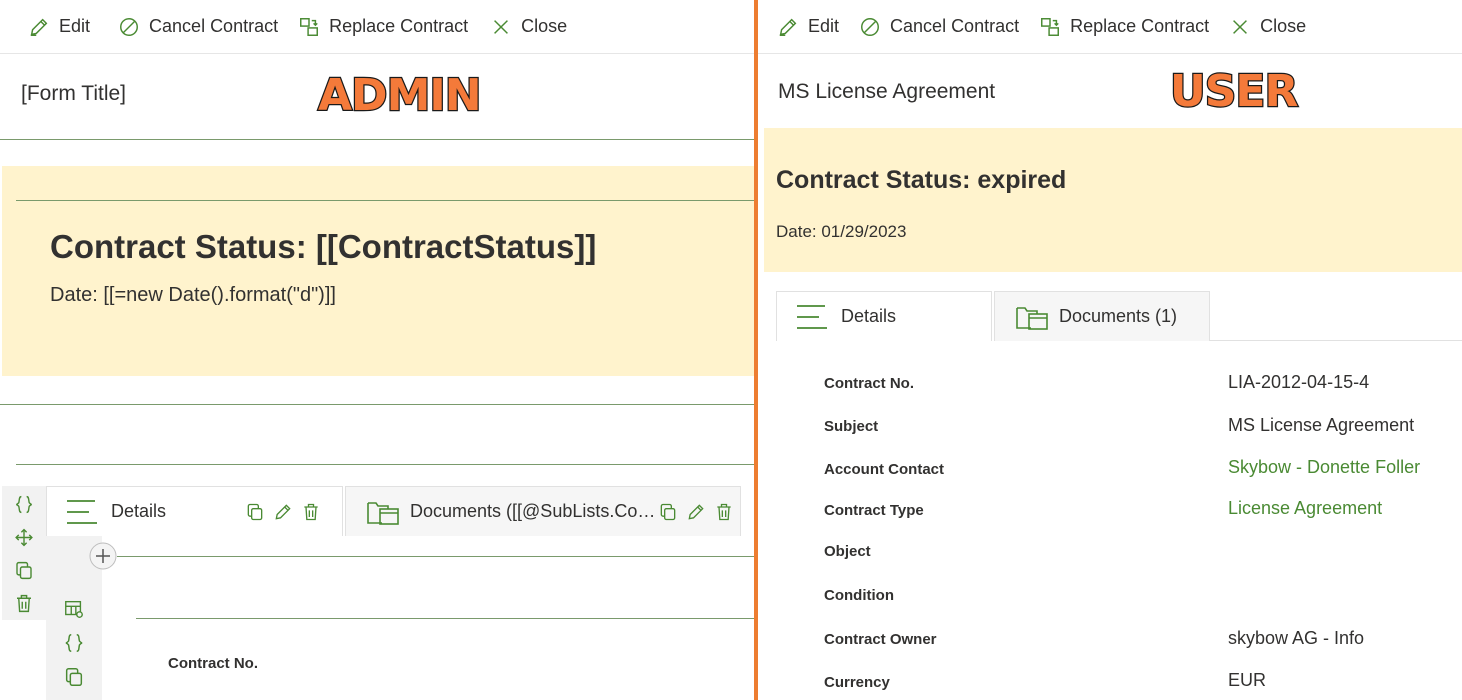  Describe the element at coordinates (921, 180) in the screenshot. I see `contract-status-heading: Contract Status: expired` at that location.